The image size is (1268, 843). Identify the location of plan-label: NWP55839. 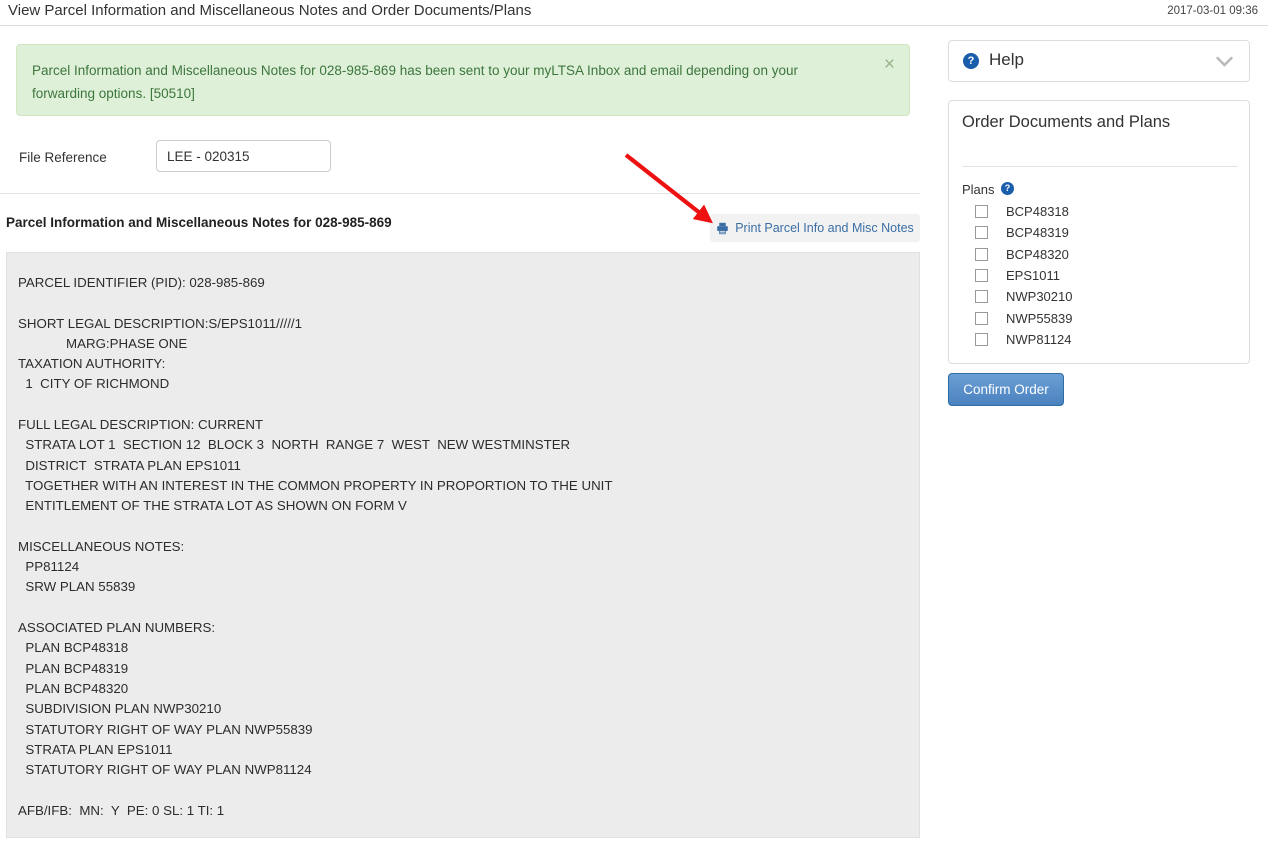
(1039, 318).